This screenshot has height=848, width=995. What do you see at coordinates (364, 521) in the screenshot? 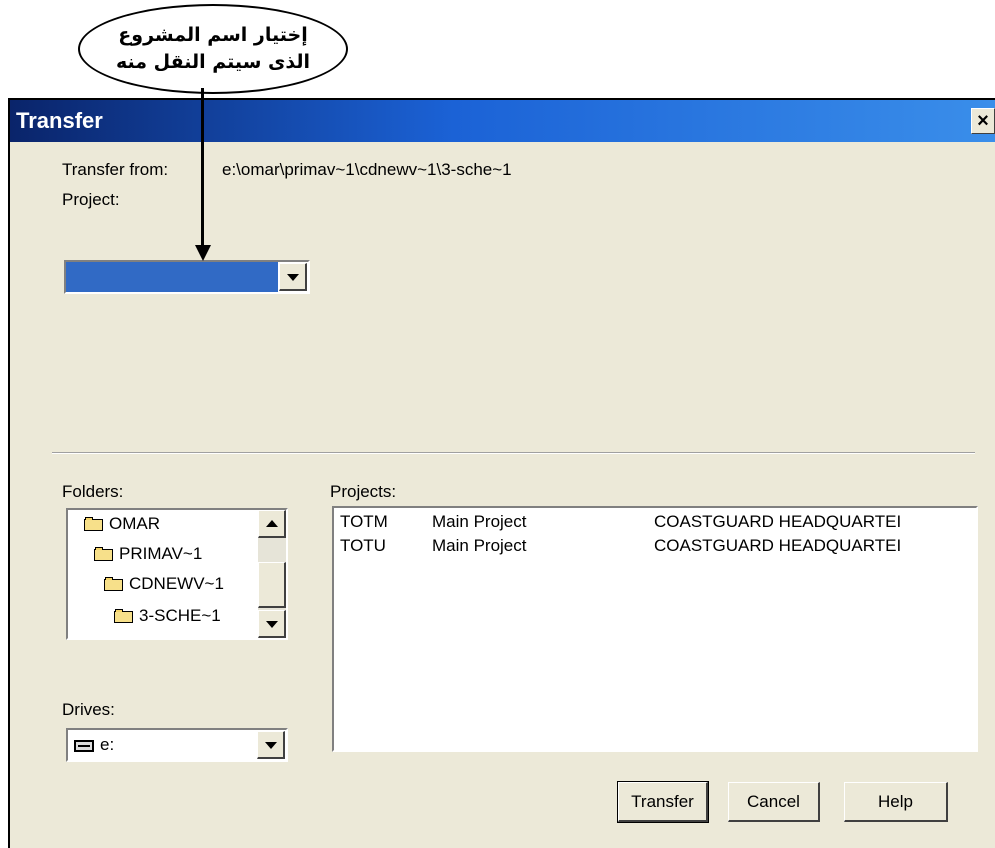
I see `project-code: TOTM` at bounding box center [364, 521].